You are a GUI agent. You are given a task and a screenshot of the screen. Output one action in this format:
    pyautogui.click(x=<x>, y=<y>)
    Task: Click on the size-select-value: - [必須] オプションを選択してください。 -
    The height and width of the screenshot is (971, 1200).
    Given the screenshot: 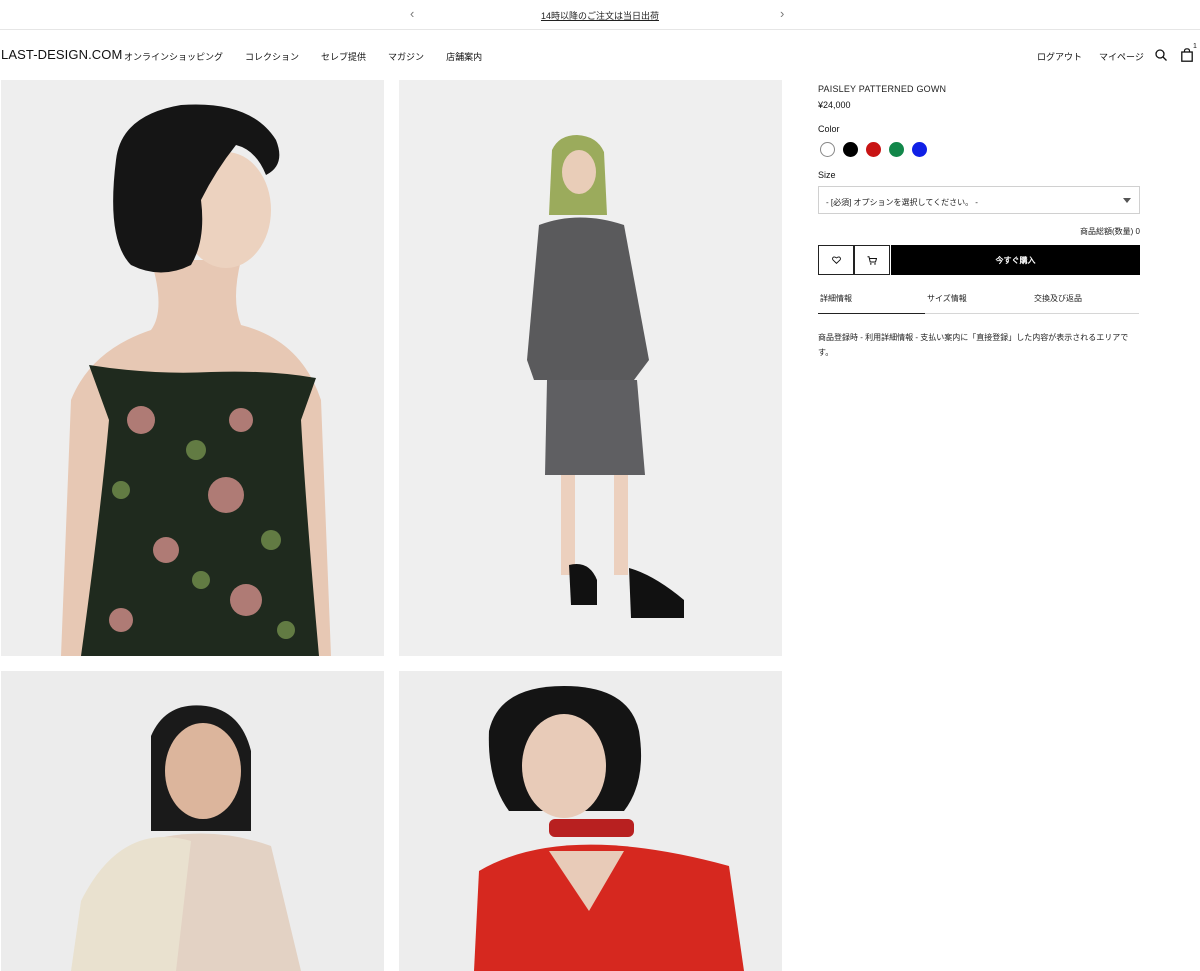 What is the action you would take?
    pyautogui.click(x=902, y=202)
    